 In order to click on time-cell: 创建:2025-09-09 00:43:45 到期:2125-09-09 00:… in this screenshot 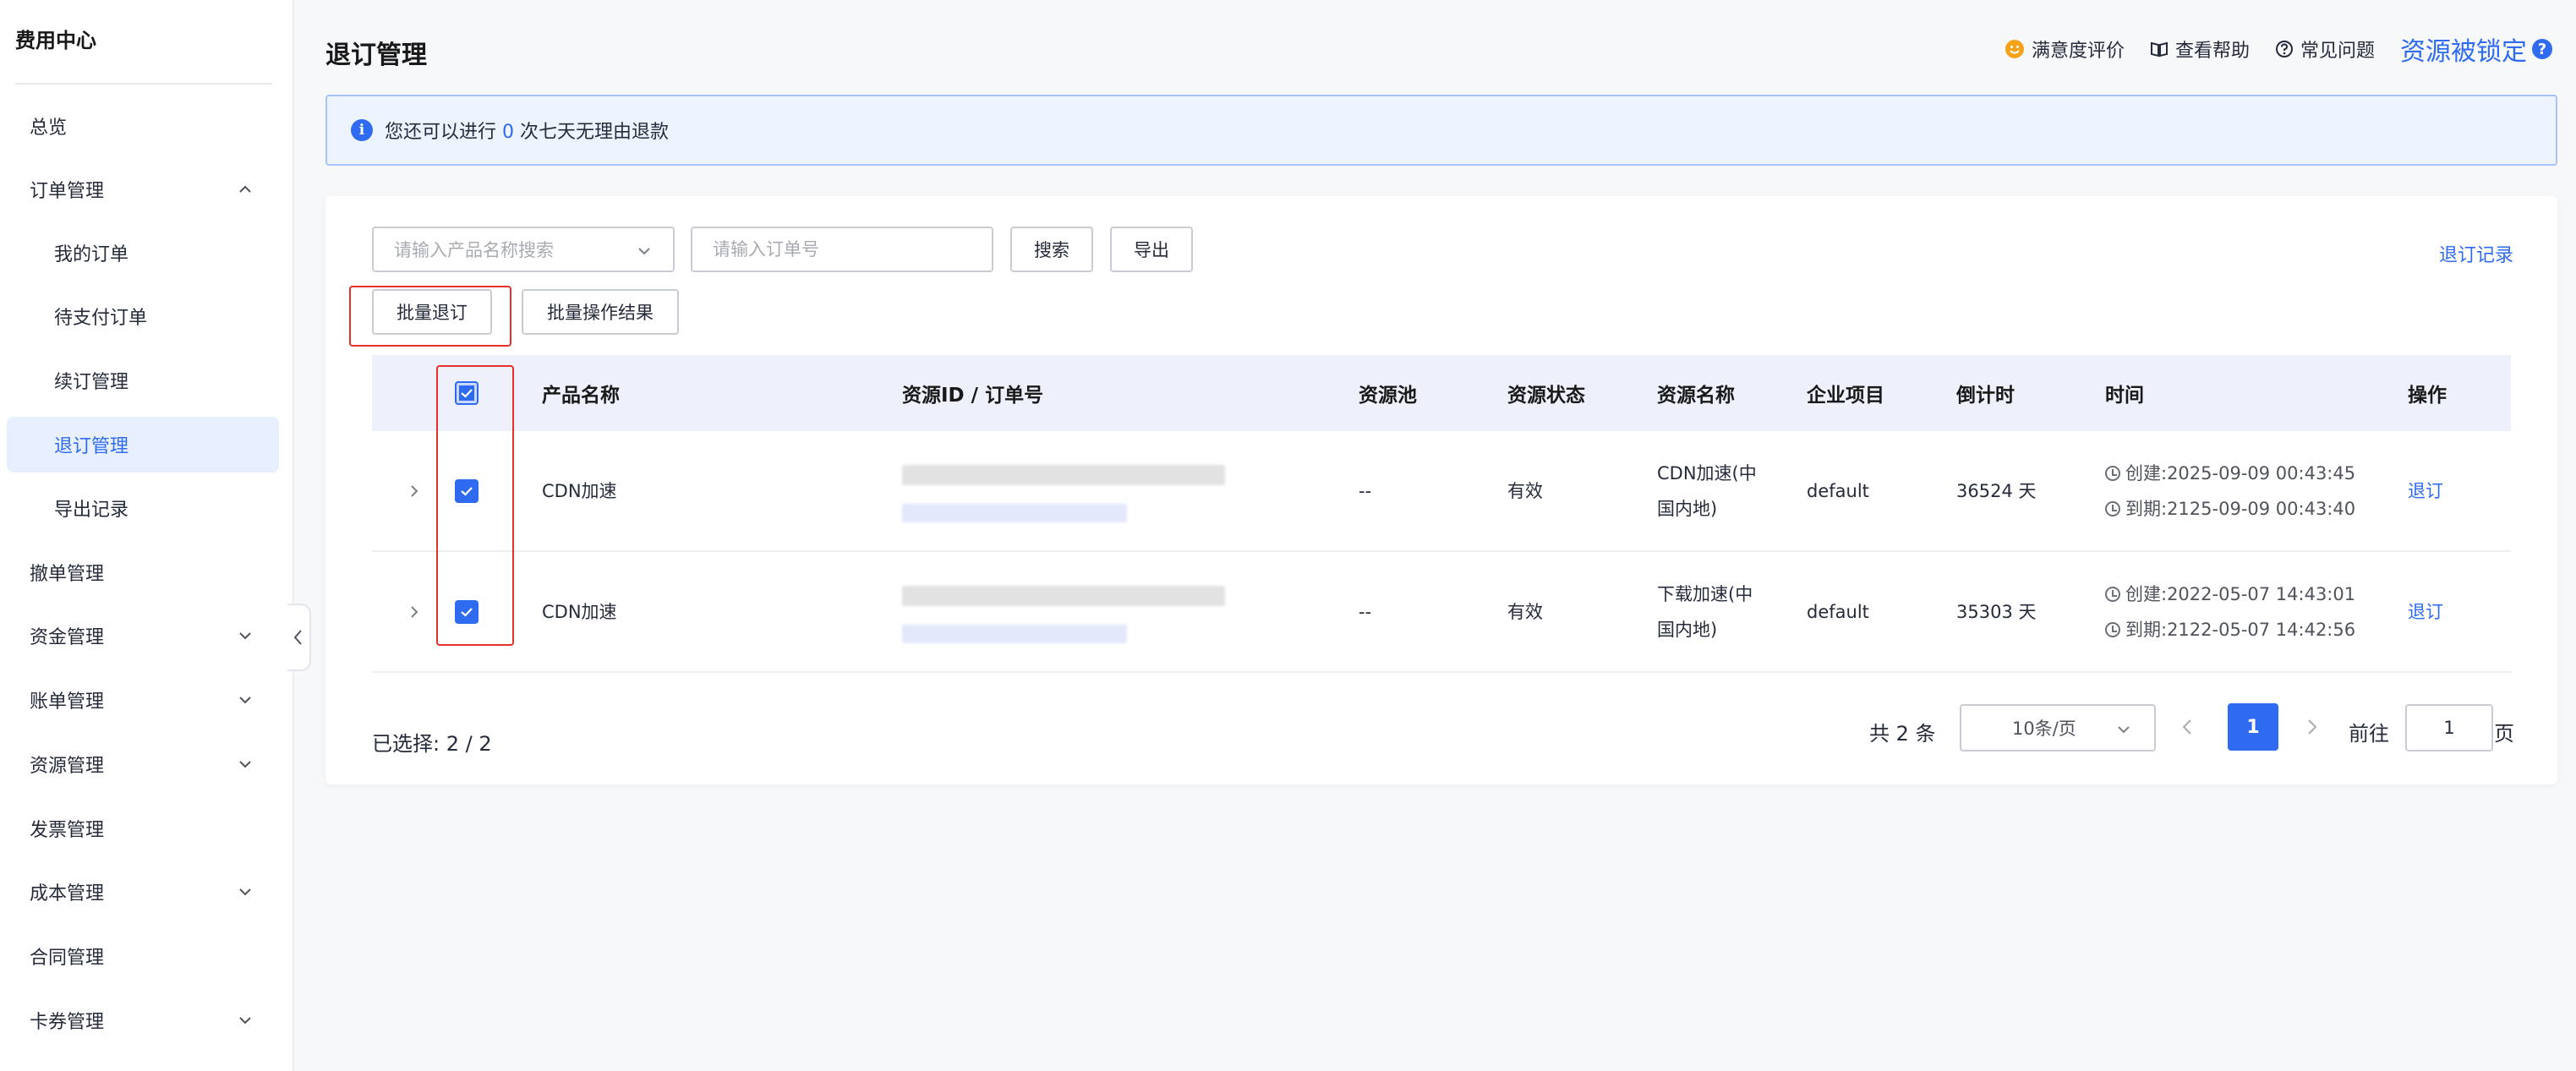, I will do `click(2230, 490)`.